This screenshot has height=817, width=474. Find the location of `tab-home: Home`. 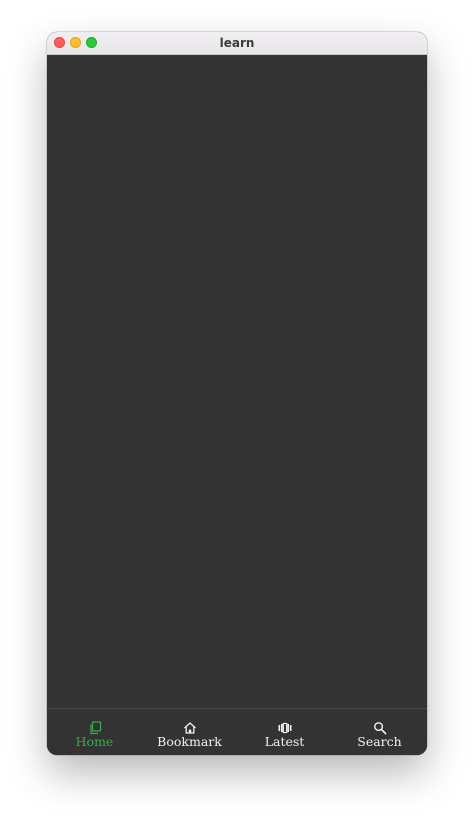

tab-home: Home is located at coordinates (94, 732).